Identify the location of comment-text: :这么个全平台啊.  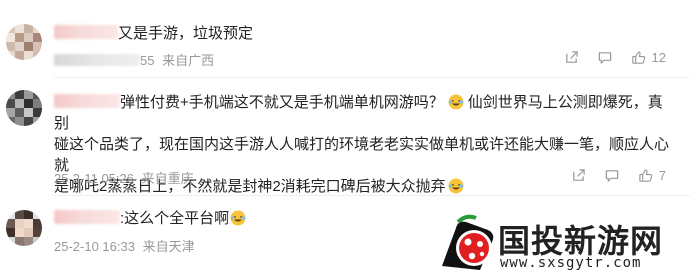
(364, 218).